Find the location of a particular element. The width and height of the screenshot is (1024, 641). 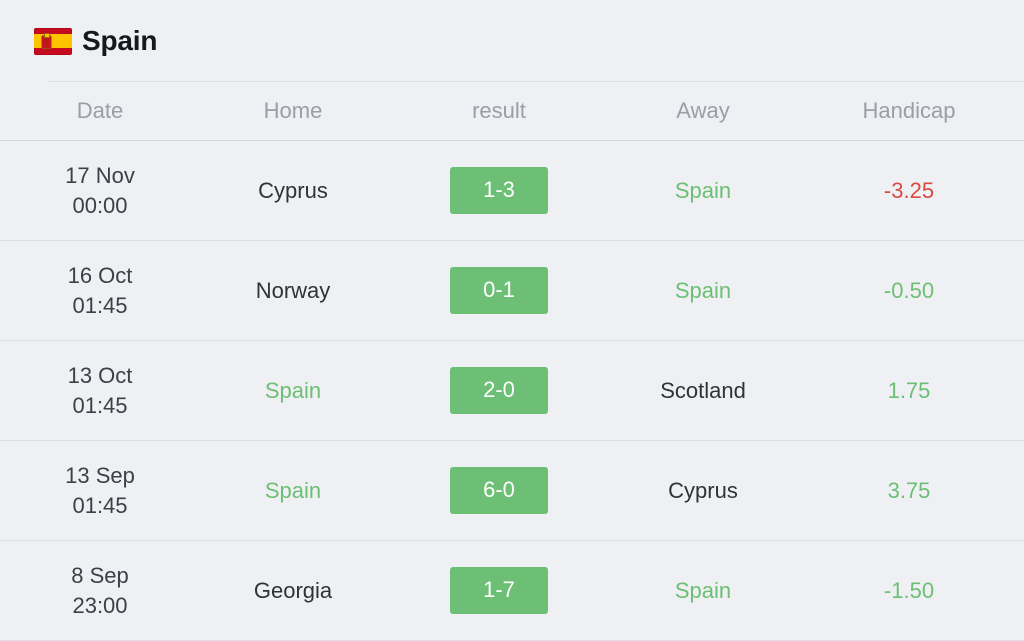

match-date-day: 13 Oct is located at coordinates (100, 376).